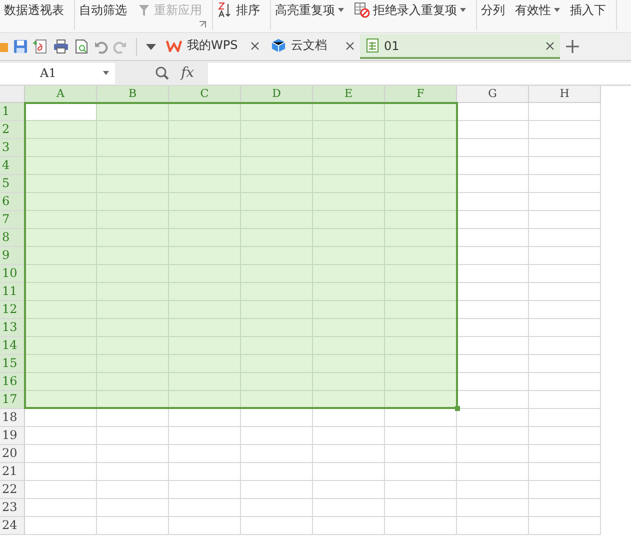 The height and width of the screenshot is (540, 631). What do you see at coordinates (12, 364) in the screenshot?
I see `row-header: 15` at bounding box center [12, 364].